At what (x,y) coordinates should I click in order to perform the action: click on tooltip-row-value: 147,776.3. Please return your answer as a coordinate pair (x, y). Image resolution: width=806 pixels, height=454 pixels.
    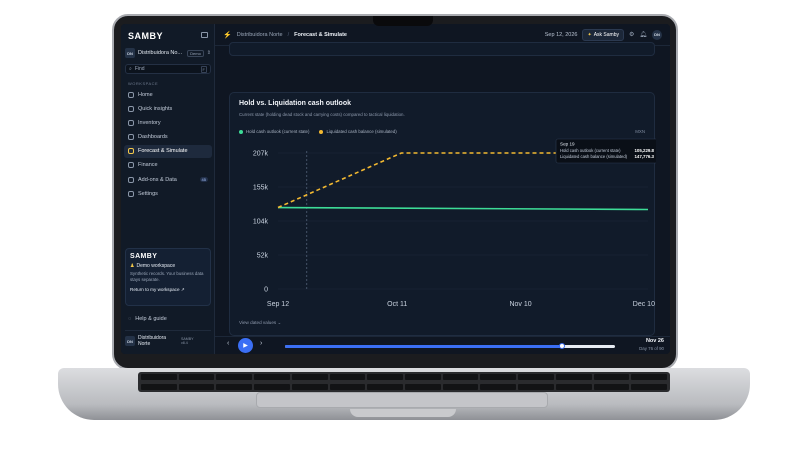
    Looking at the image, I should click on (644, 156).